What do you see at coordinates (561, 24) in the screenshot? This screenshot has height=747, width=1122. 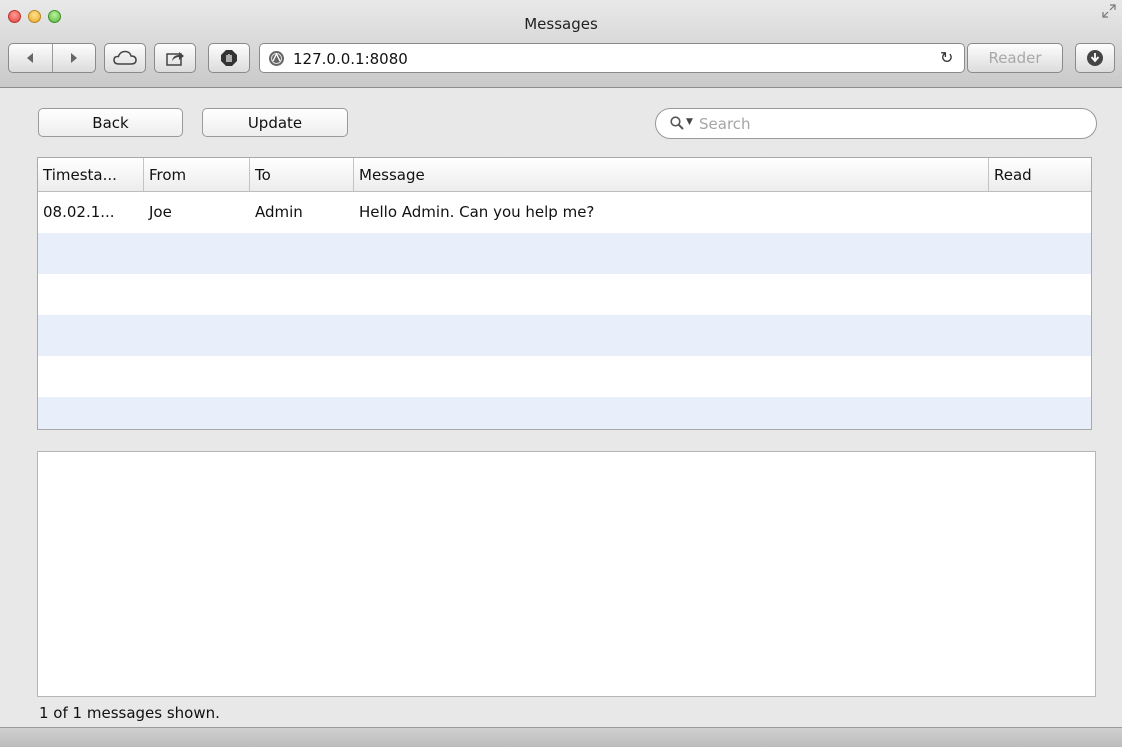 I see `window-title: Messages` at bounding box center [561, 24].